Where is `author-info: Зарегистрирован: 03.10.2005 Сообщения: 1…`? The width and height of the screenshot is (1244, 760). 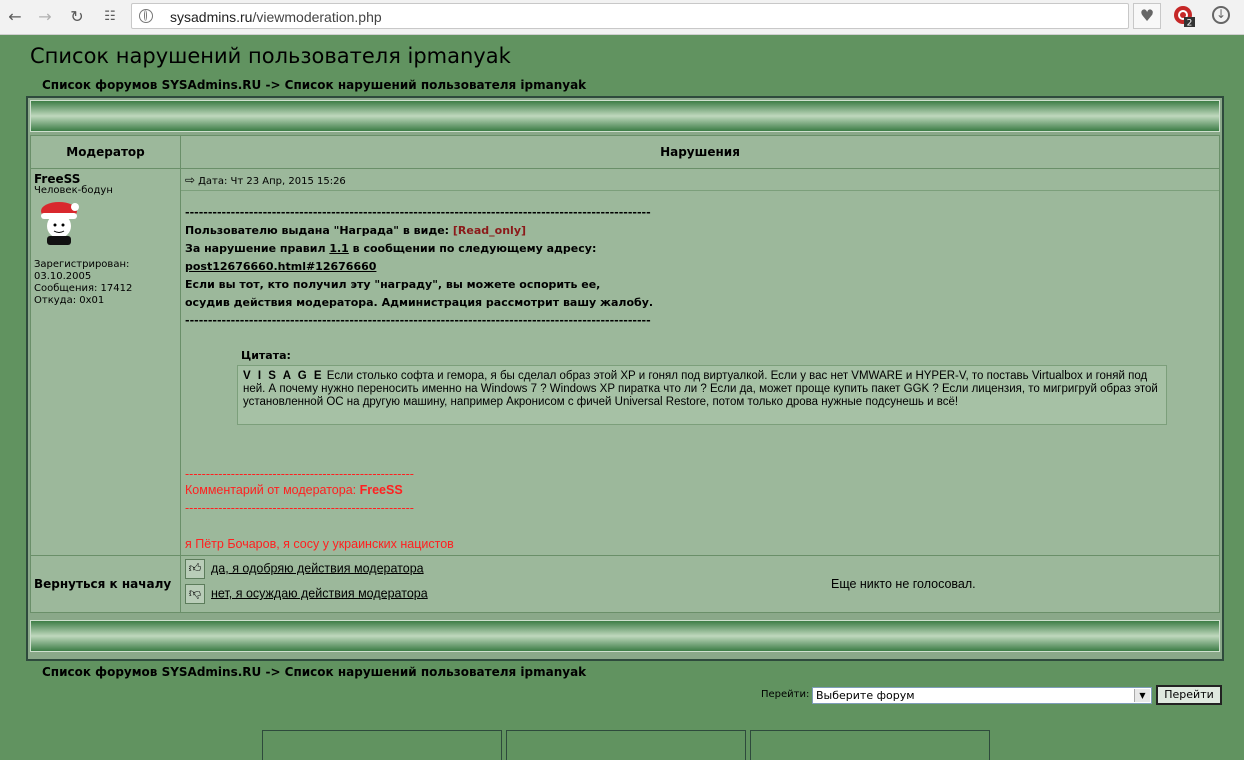 author-info: Зарегистрирован: 03.10.2005 Сообщения: 1… is located at coordinates (83, 283).